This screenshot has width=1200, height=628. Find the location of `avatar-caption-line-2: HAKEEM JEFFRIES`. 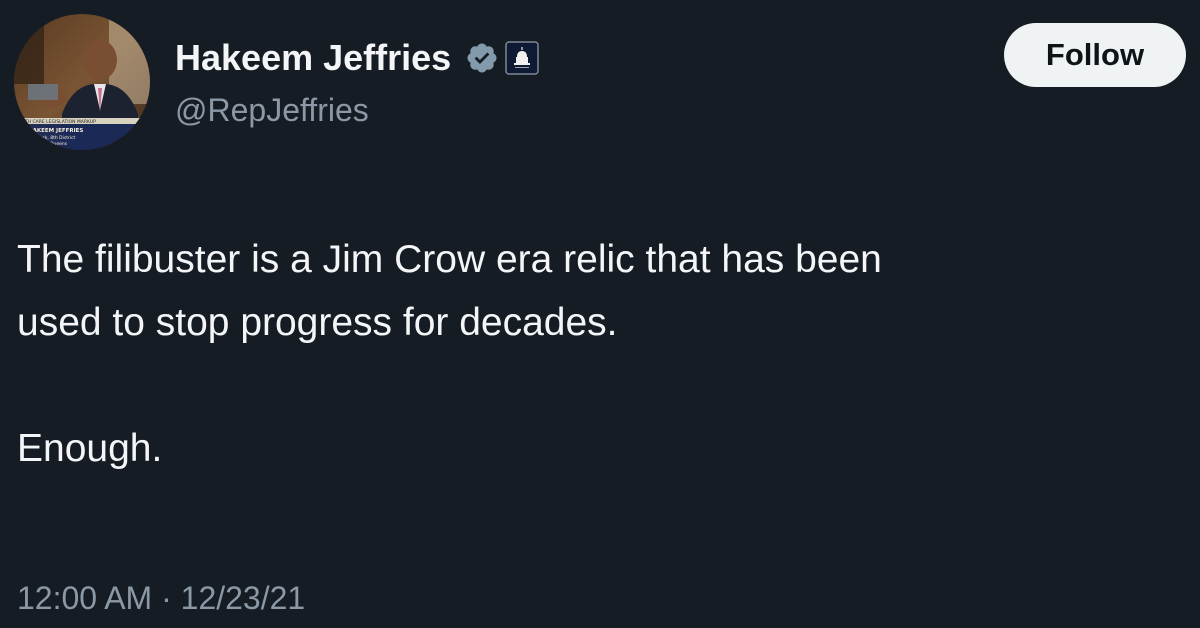

avatar-caption-line-2: HAKEEM JEFFRIES is located at coordinates (55, 131).